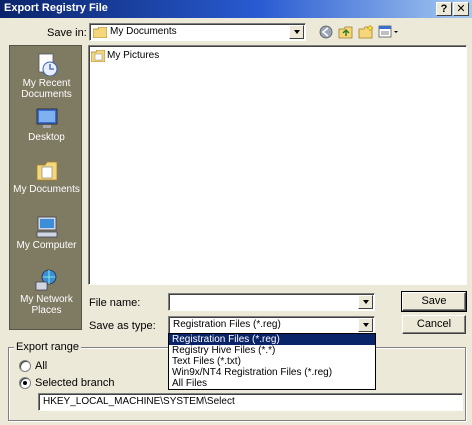  What do you see at coordinates (46, 118) in the screenshot?
I see `desktop-icon` at bounding box center [46, 118].